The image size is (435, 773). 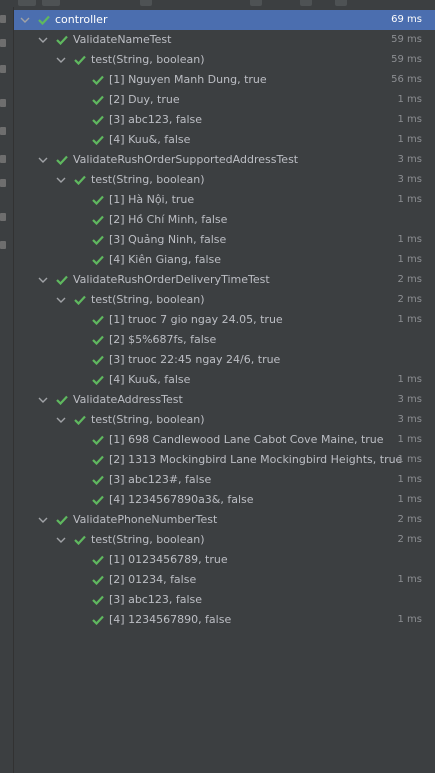 I want to click on rerun-icon, so click(x=3, y=19).